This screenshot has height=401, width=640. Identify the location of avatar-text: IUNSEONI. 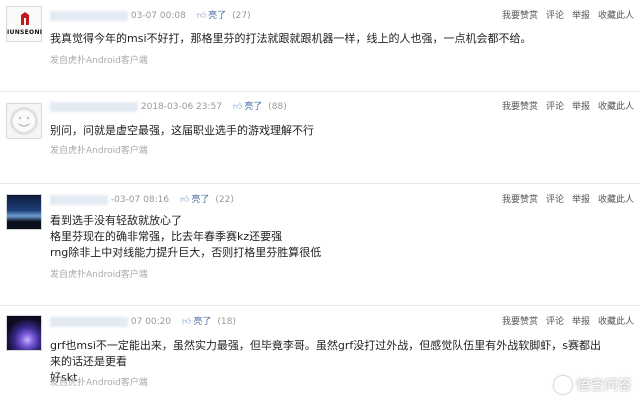
(25, 32).